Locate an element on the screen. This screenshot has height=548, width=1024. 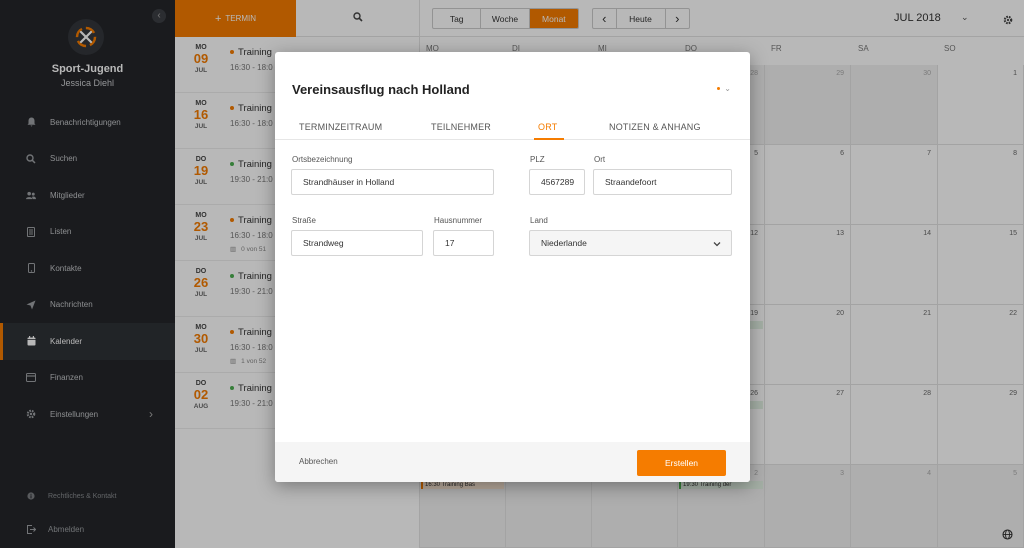
category-selector: ⌄ is located at coordinates (724, 88).